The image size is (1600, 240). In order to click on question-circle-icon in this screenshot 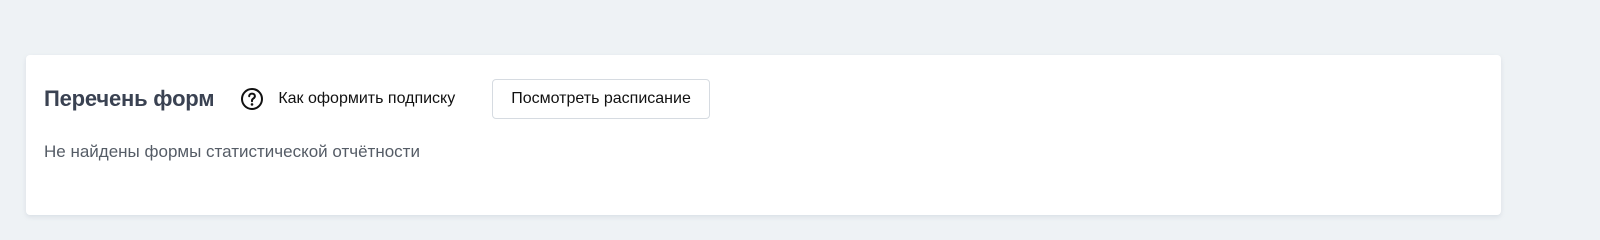, I will do `click(252, 99)`.